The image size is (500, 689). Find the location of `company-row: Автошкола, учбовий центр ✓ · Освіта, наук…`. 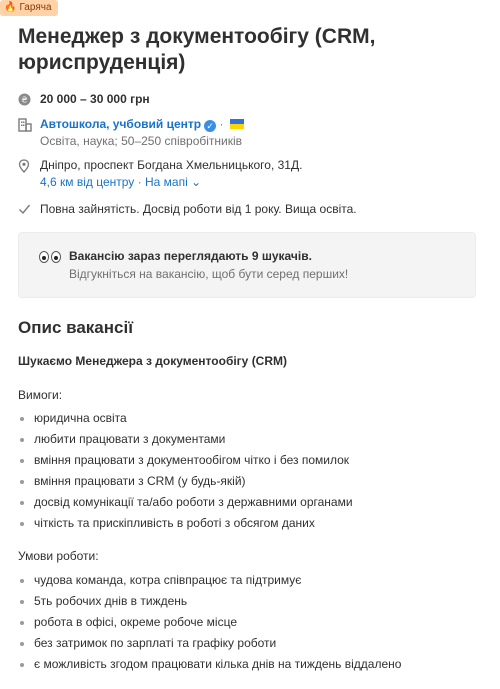

company-row: Автошкола, учбовий центр ✓ · Освіта, наук… is located at coordinates (131, 133).